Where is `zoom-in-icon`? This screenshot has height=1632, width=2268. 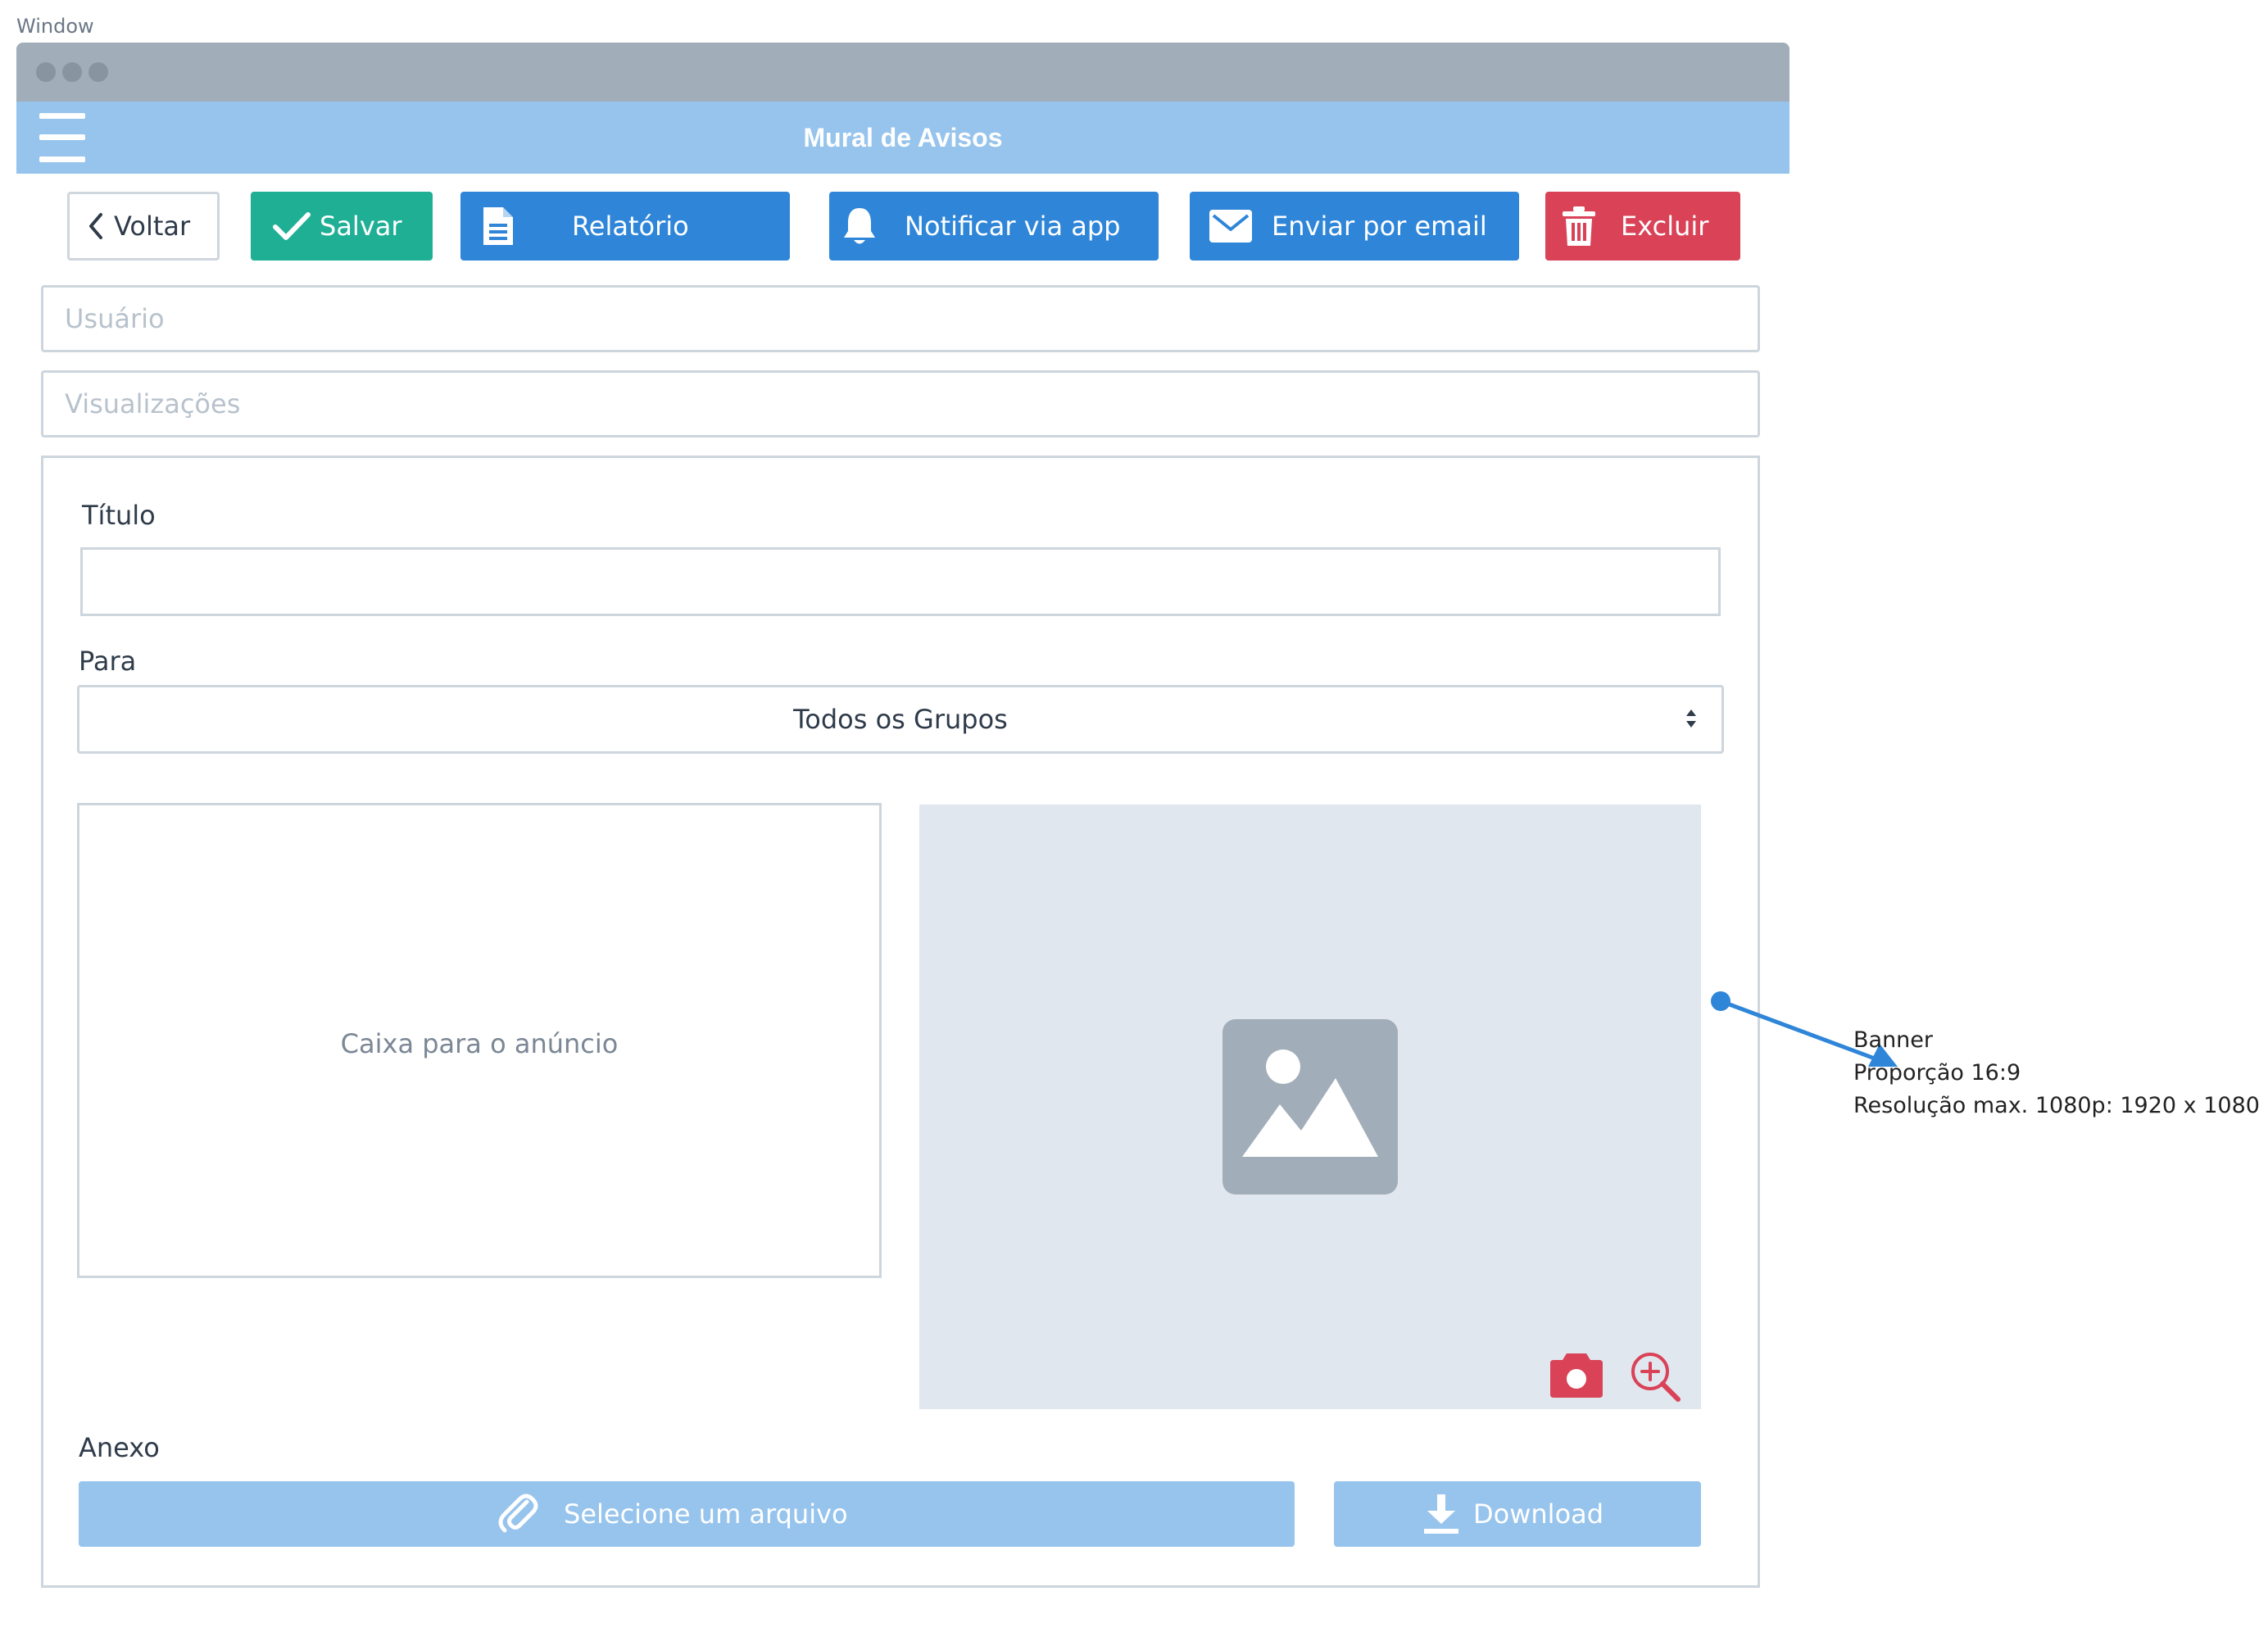 zoom-in-icon is located at coordinates (1655, 1377).